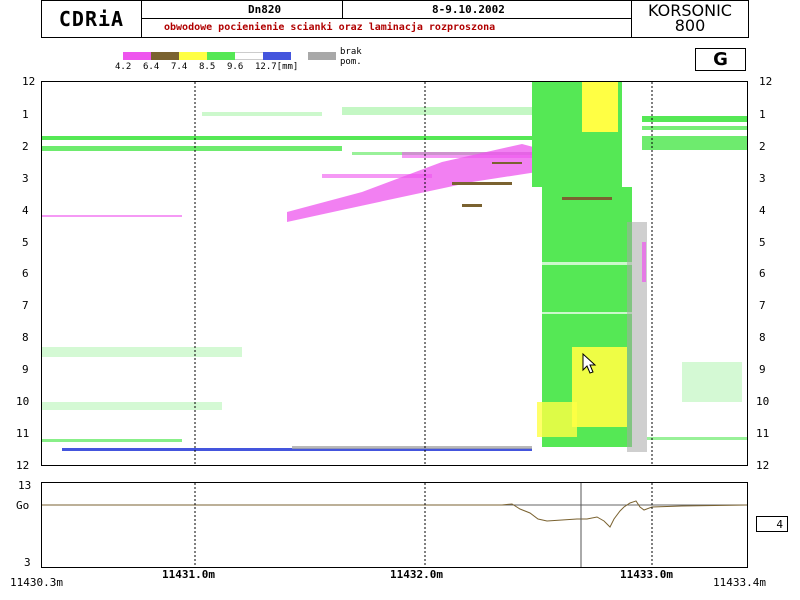 This screenshot has width=800, height=600. I want to click on y-left-1: 1, so click(25, 114).